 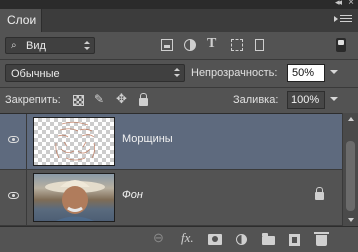 What do you see at coordinates (319, 193) in the screenshot?
I see `layer-lock-icon` at bounding box center [319, 193].